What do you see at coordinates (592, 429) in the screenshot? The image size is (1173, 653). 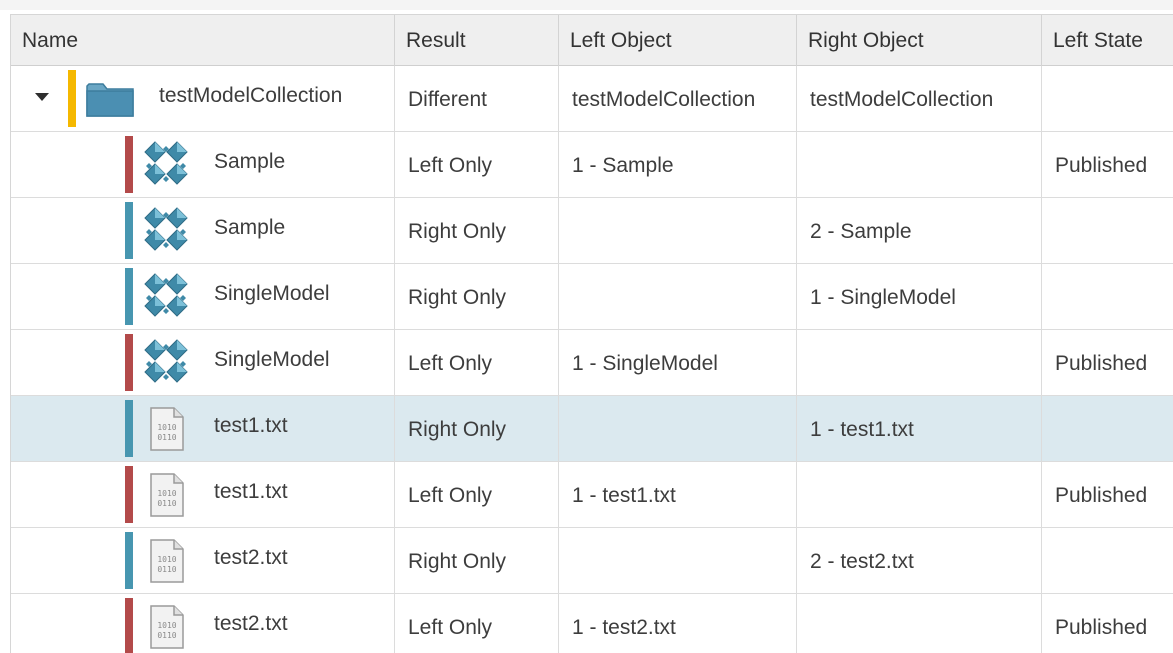 I see `table-row: 1010 0110 test1.txt Right Only 1 - test1.txt` at bounding box center [592, 429].